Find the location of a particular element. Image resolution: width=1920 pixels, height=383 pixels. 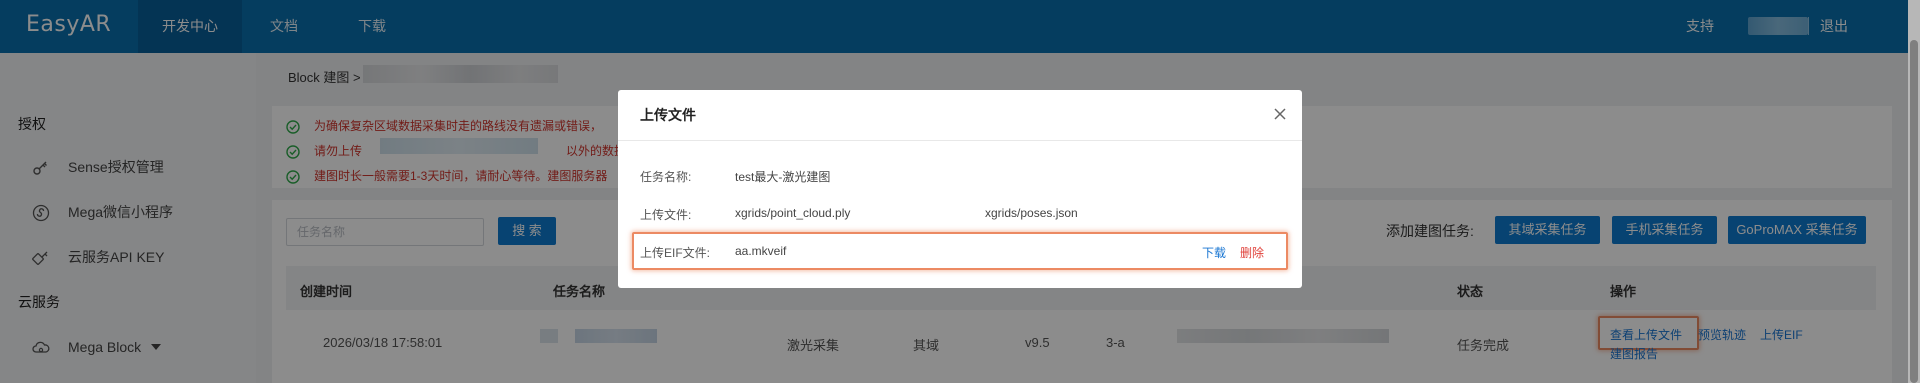

close-icon is located at coordinates (1280, 114).